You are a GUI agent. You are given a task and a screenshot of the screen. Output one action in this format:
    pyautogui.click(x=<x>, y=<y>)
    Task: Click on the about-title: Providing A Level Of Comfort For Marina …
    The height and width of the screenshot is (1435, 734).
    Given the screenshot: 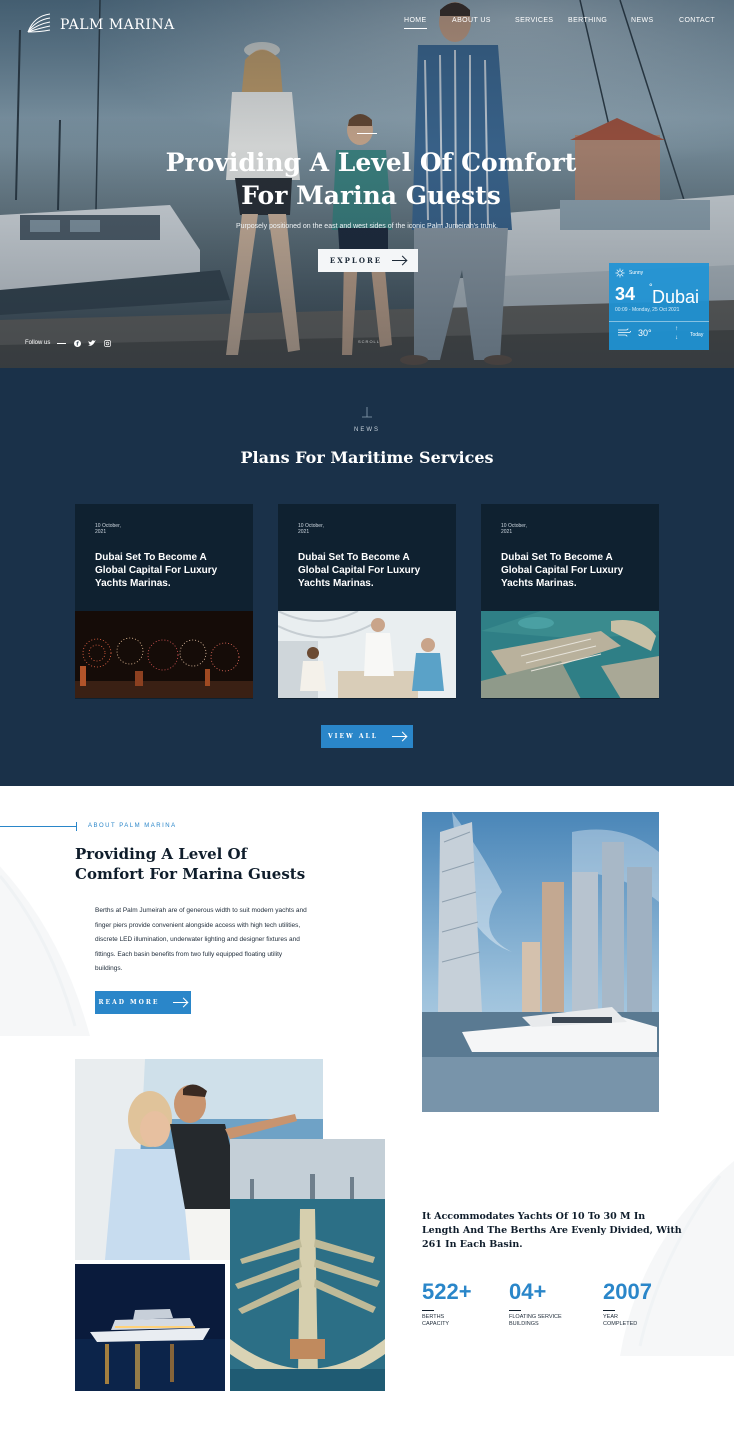 What is the action you would take?
    pyautogui.click(x=205, y=864)
    